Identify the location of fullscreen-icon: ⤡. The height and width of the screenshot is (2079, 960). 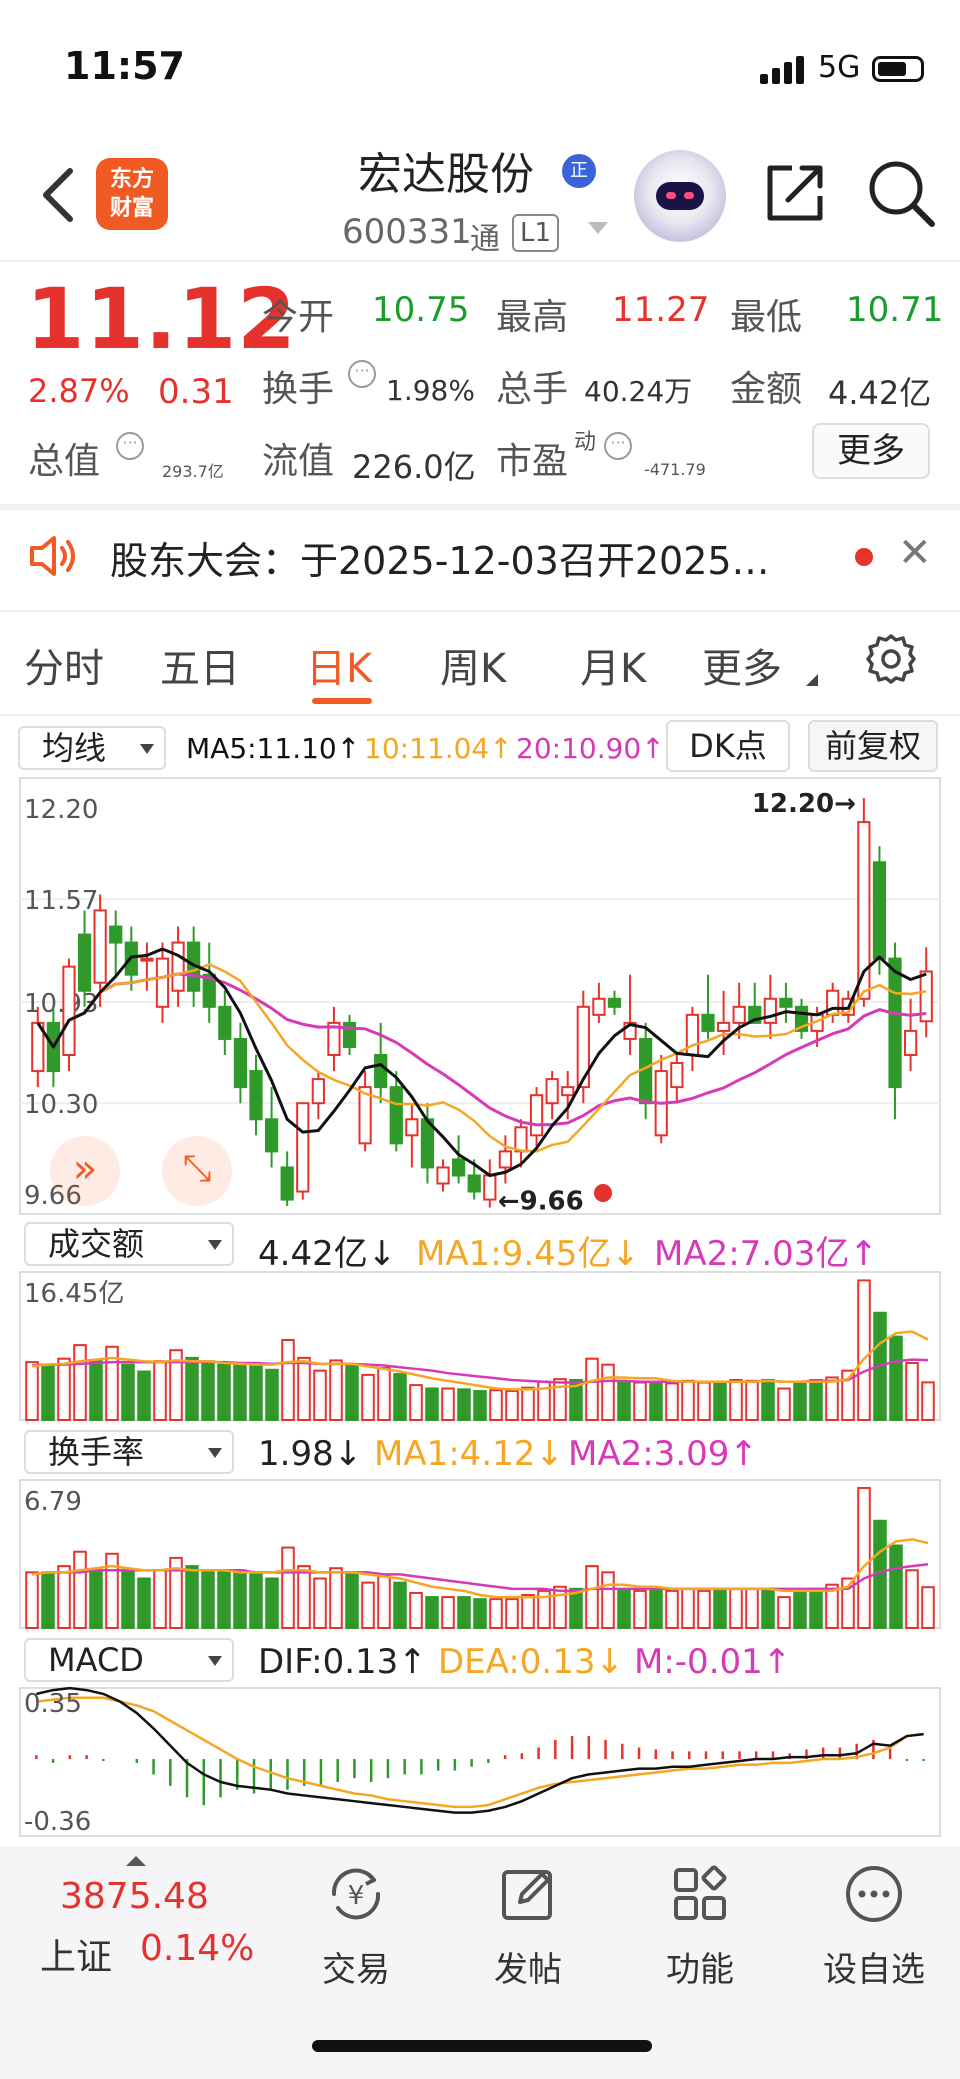
(197, 1171).